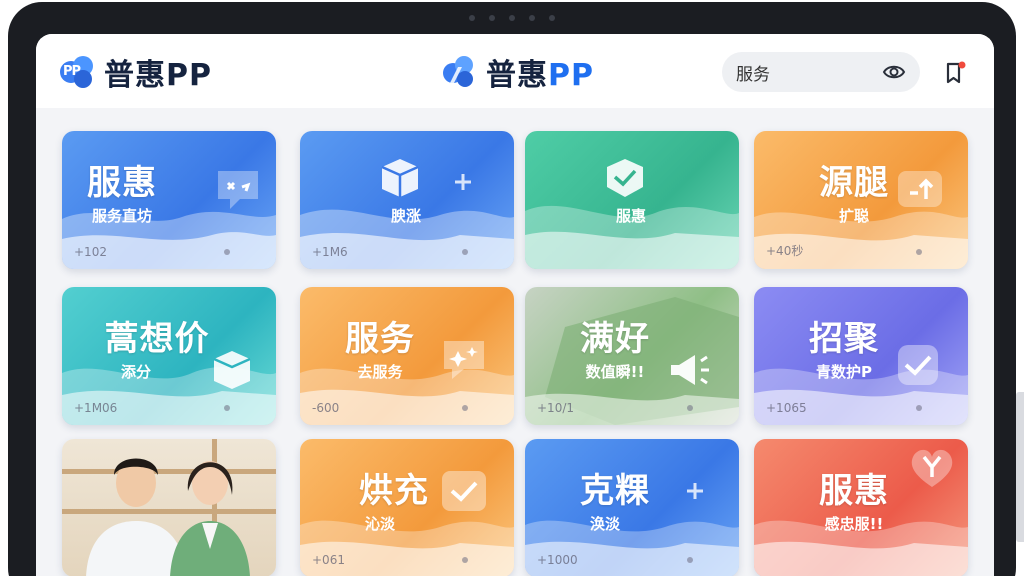 This screenshot has height=576, width=1024. Describe the element at coordinates (379, 524) in the screenshot. I see `tile-subtitle: 沁淡` at that location.